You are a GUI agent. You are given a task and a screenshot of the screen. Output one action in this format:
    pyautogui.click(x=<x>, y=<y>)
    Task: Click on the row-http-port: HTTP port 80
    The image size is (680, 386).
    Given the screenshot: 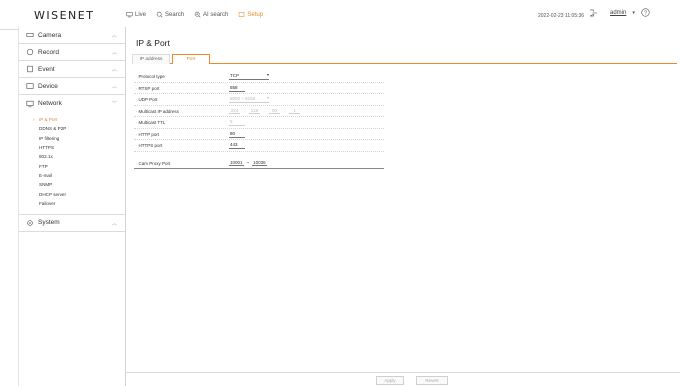 What is the action you would take?
    pyautogui.click(x=259, y=134)
    